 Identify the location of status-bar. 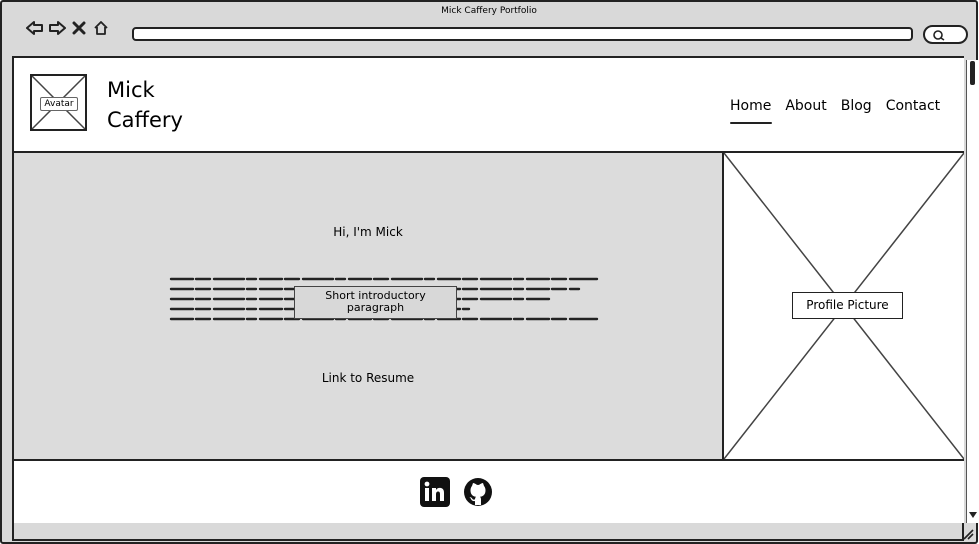
(488, 532).